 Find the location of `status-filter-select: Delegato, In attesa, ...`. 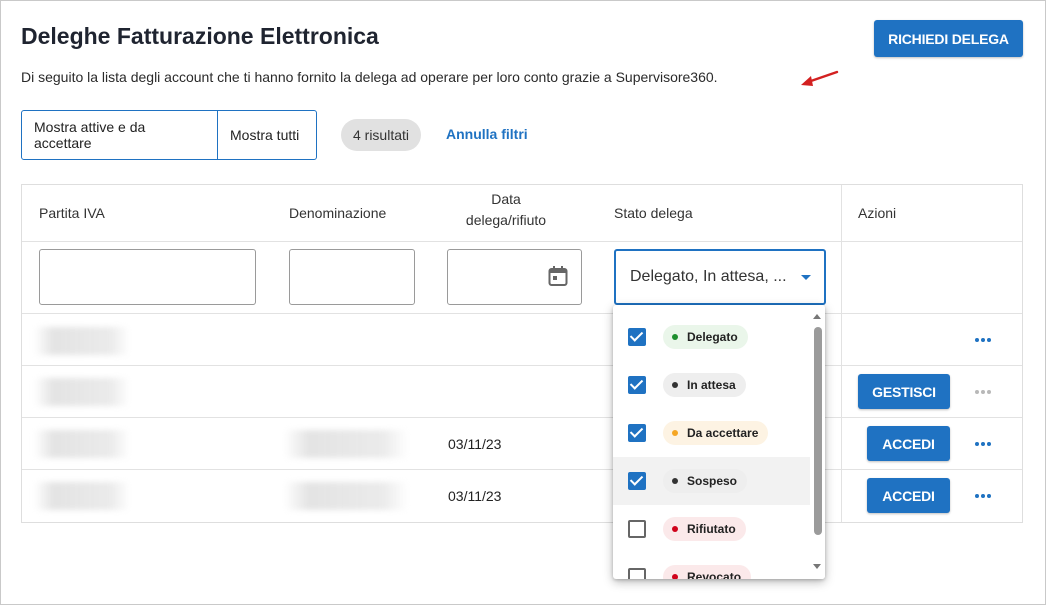

status-filter-select: Delegato, In attesa, ... is located at coordinates (720, 277).